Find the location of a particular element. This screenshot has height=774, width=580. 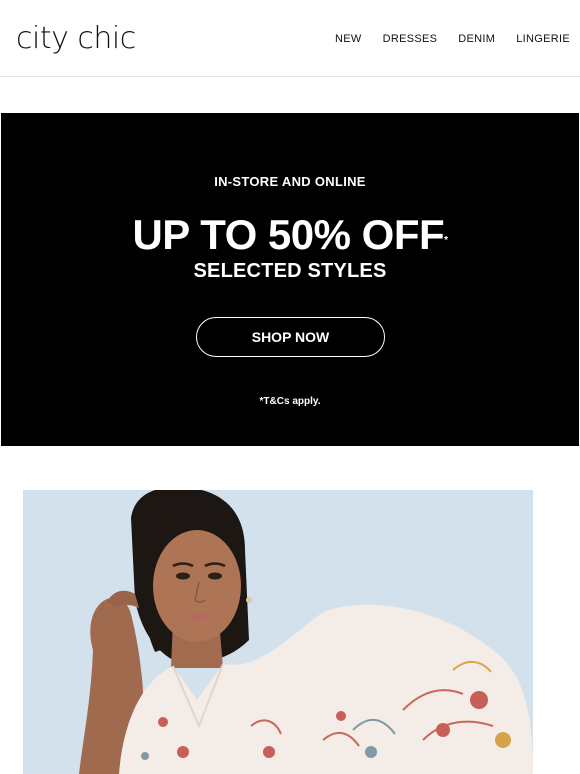

promo-headline: UP TO 50% OFF* is located at coordinates (290, 235).